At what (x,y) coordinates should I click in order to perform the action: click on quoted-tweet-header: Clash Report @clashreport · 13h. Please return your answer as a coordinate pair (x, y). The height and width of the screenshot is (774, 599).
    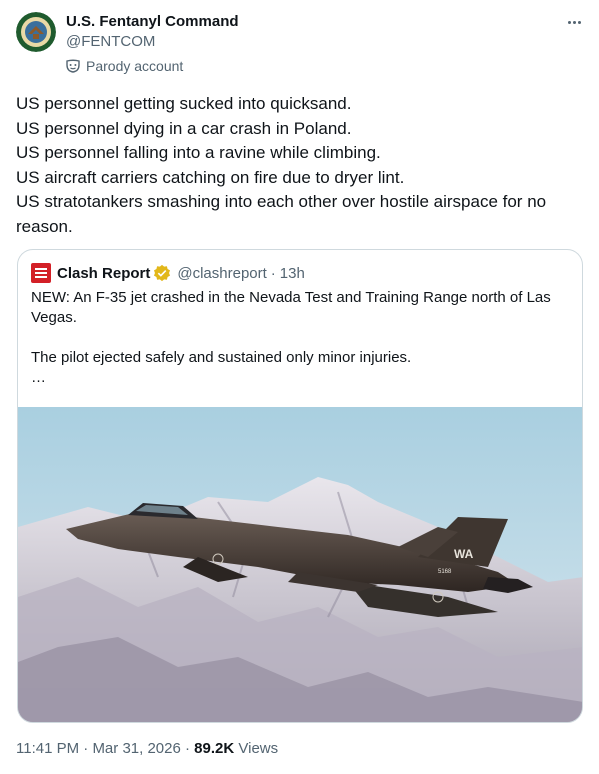
    Looking at the image, I should click on (168, 273).